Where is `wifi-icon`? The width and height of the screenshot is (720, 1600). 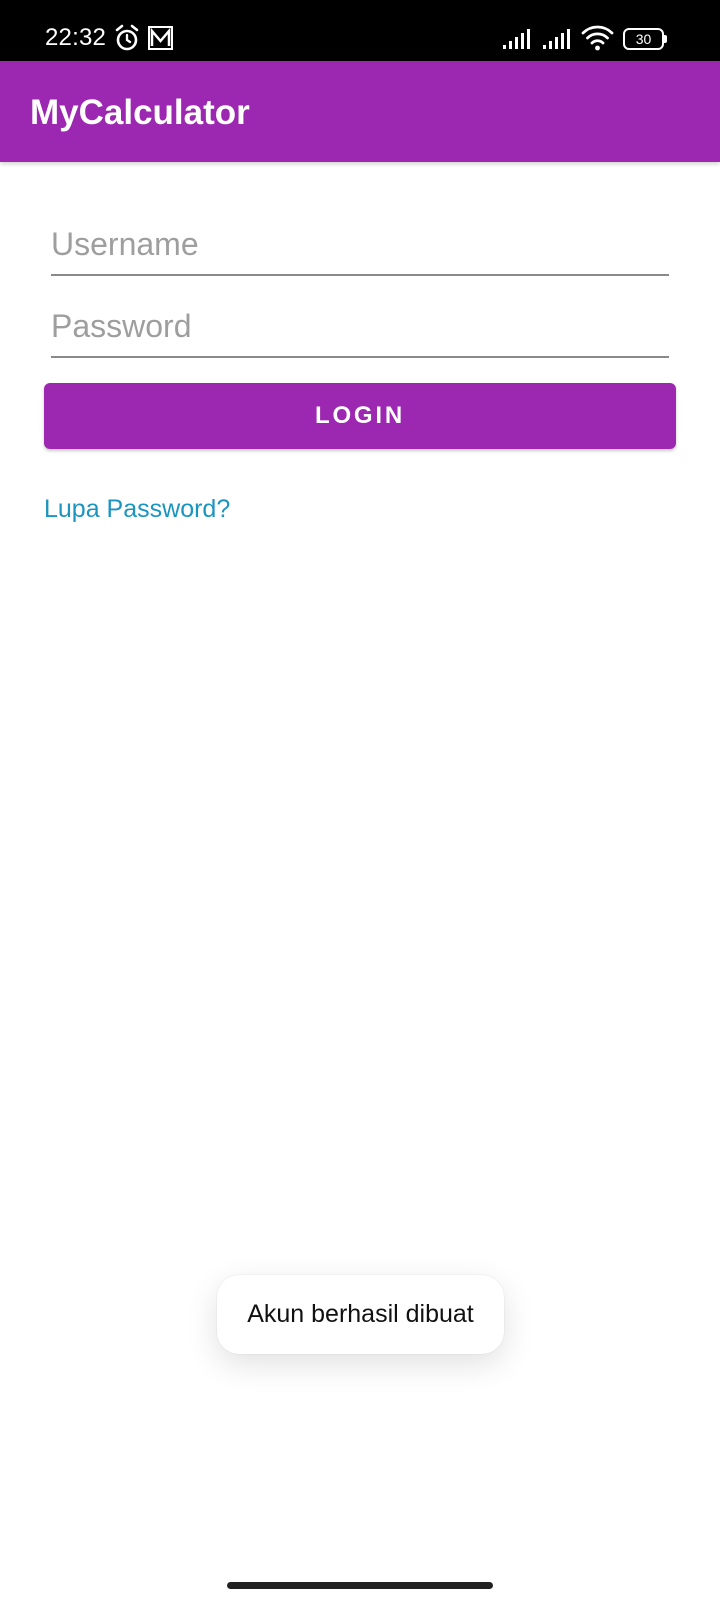 wifi-icon is located at coordinates (597, 38).